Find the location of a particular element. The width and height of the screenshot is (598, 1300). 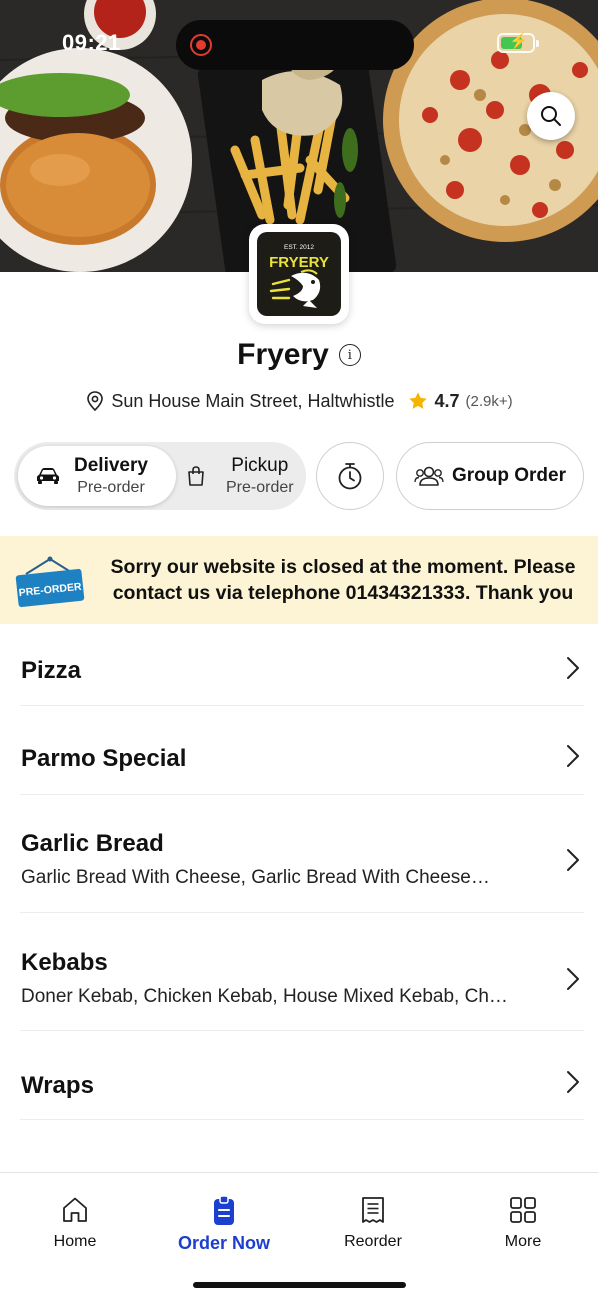

tab-home-label: Home is located at coordinates (75, 1241).